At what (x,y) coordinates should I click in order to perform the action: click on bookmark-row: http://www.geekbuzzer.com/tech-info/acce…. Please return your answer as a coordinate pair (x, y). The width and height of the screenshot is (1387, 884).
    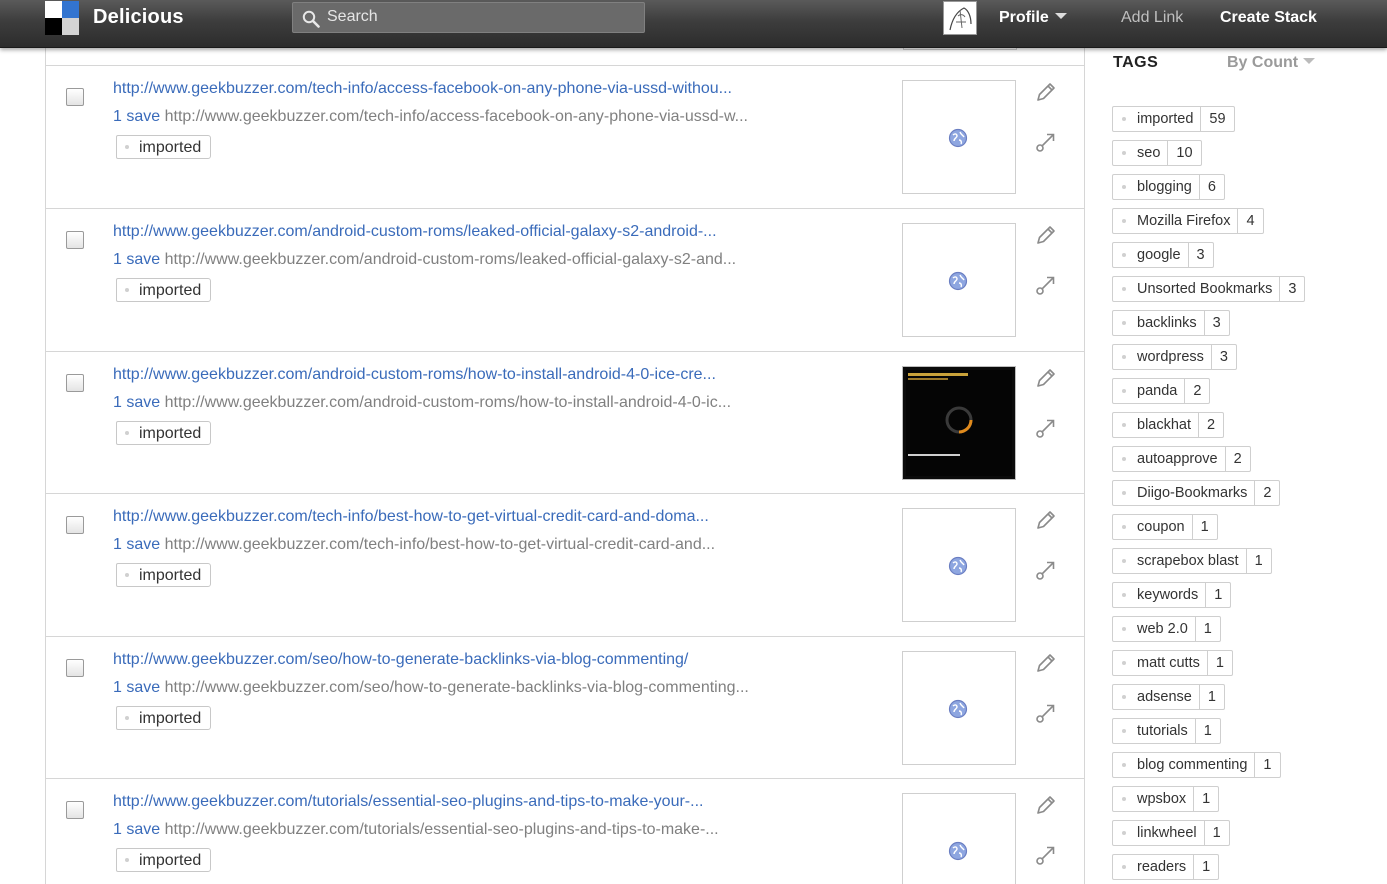
    Looking at the image, I should click on (565, 137).